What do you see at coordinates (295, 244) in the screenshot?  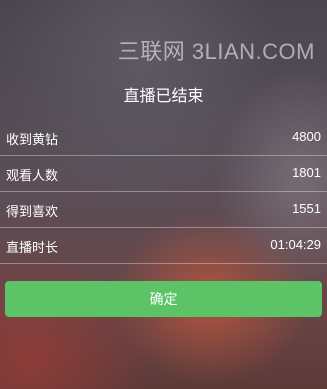 I see `stat-value: 01:04:29` at bounding box center [295, 244].